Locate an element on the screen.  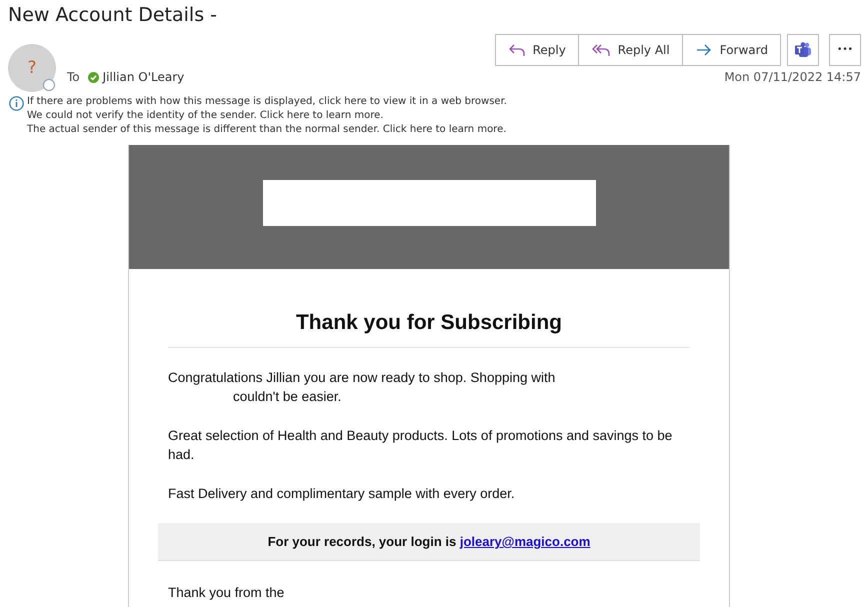
forward-arrow-icon is located at coordinates (703, 50).